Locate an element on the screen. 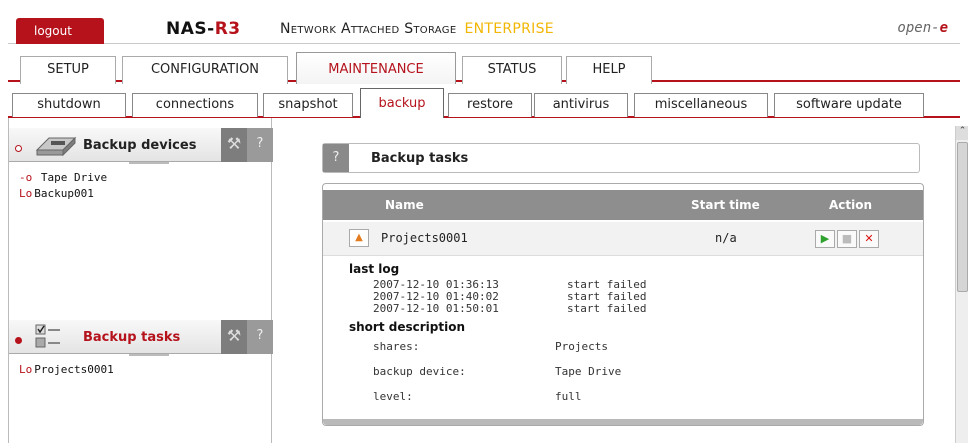 The height and width of the screenshot is (443, 968). shares-value: Projects is located at coordinates (581, 346).